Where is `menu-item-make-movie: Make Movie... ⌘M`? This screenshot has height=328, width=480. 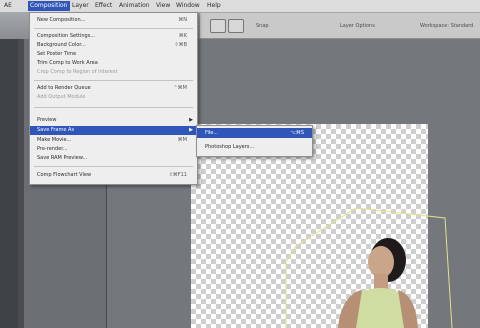
menu-item-make-movie: Make Movie... ⌘M is located at coordinates (113, 140).